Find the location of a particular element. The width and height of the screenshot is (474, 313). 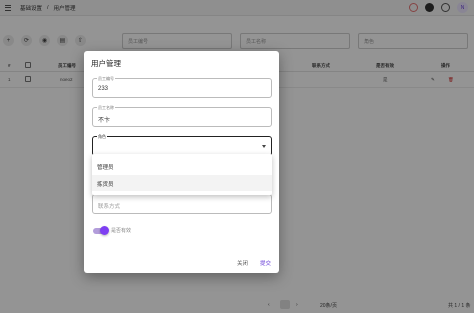

contact-placeholder: 联系方式 is located at coordinates (109, 207).